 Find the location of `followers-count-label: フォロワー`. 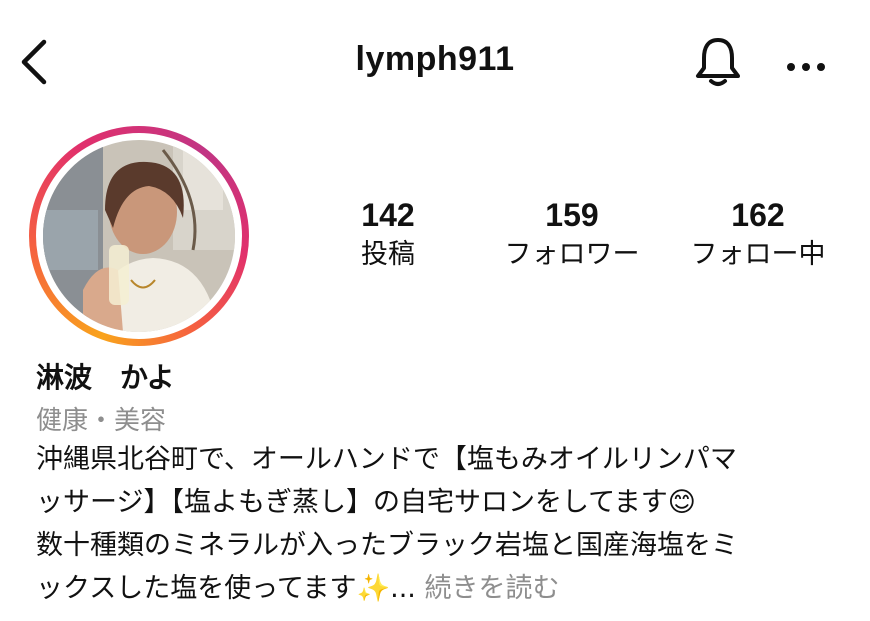

followers-count-label: フォロワー is located at coordinates (572, 254).